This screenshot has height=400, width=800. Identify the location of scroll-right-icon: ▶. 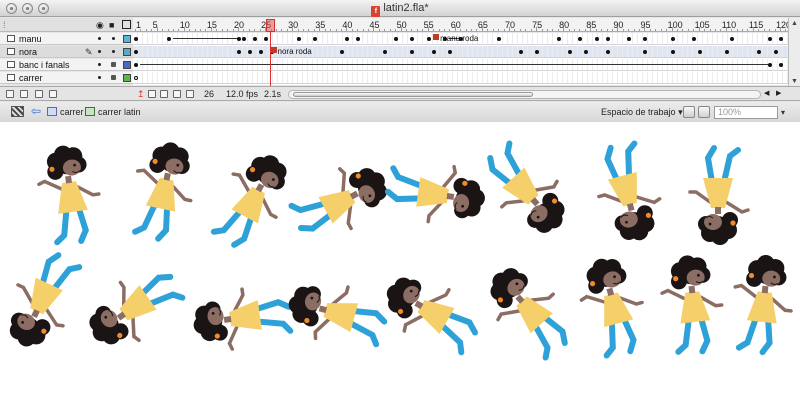
(778, 94).